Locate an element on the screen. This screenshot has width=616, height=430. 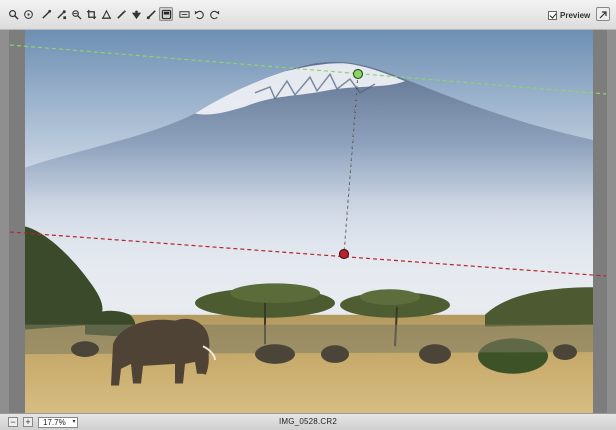
preview-label: Preview is located at coordinates (575, 15).